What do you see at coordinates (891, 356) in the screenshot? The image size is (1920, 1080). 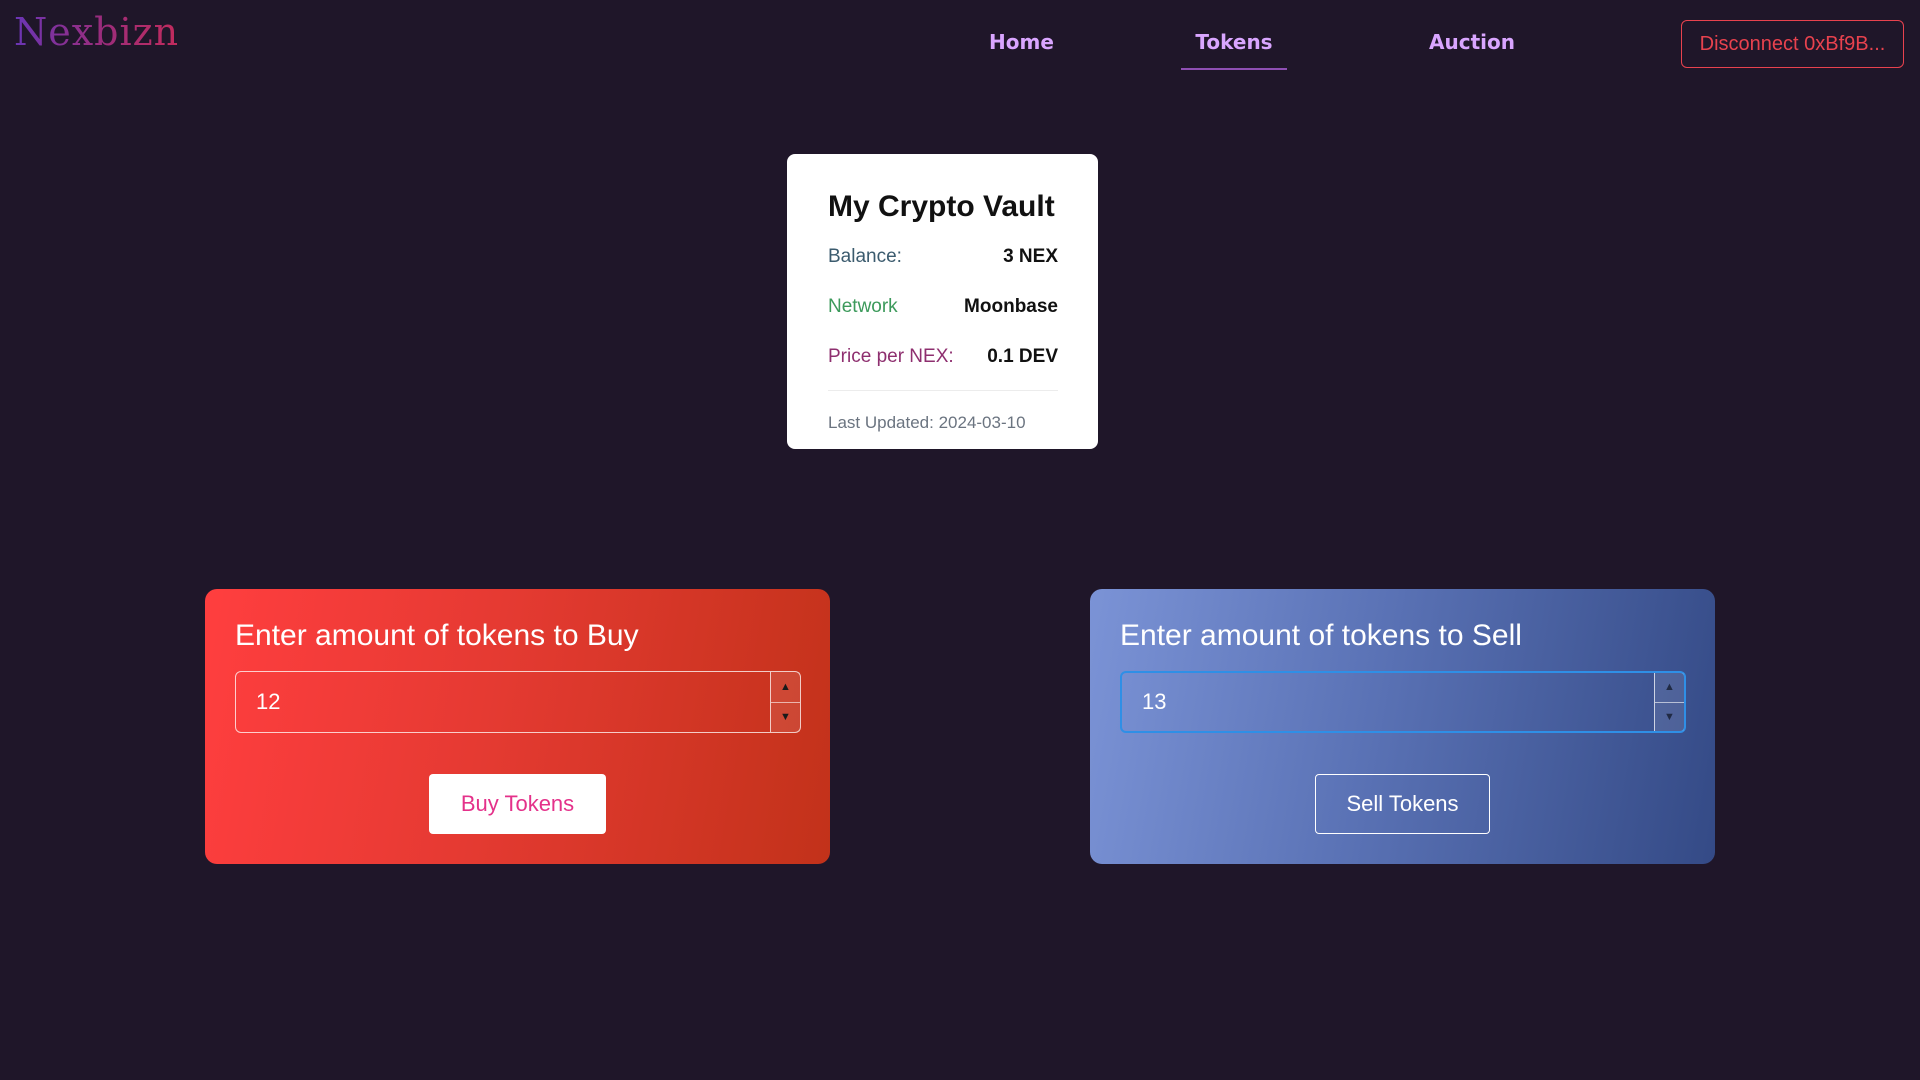 I see `price-label: Price per NEX:` at bounding box center [891, 356].